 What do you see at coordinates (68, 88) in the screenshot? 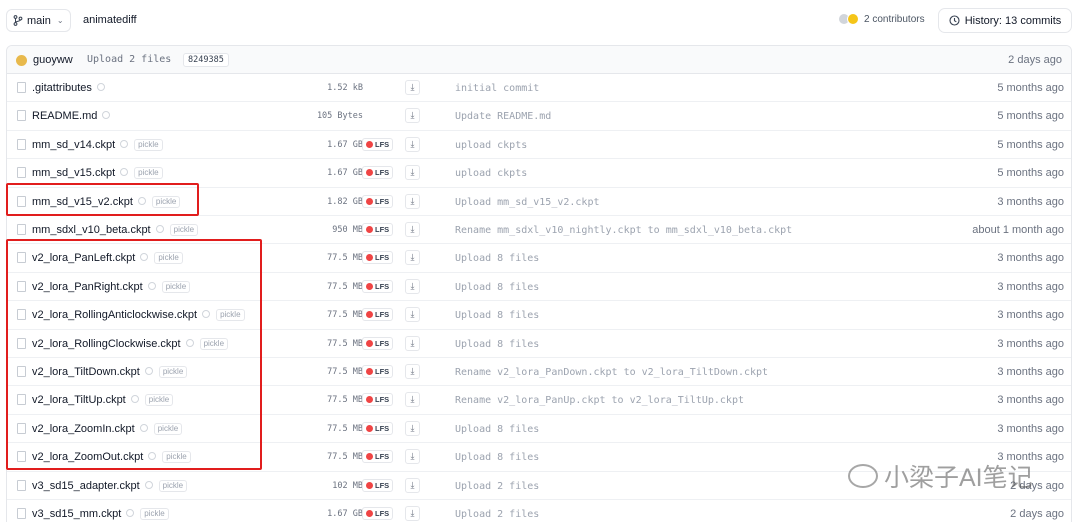
I see `file-name-link: .gitattributes` at bounding box center [68, 88].